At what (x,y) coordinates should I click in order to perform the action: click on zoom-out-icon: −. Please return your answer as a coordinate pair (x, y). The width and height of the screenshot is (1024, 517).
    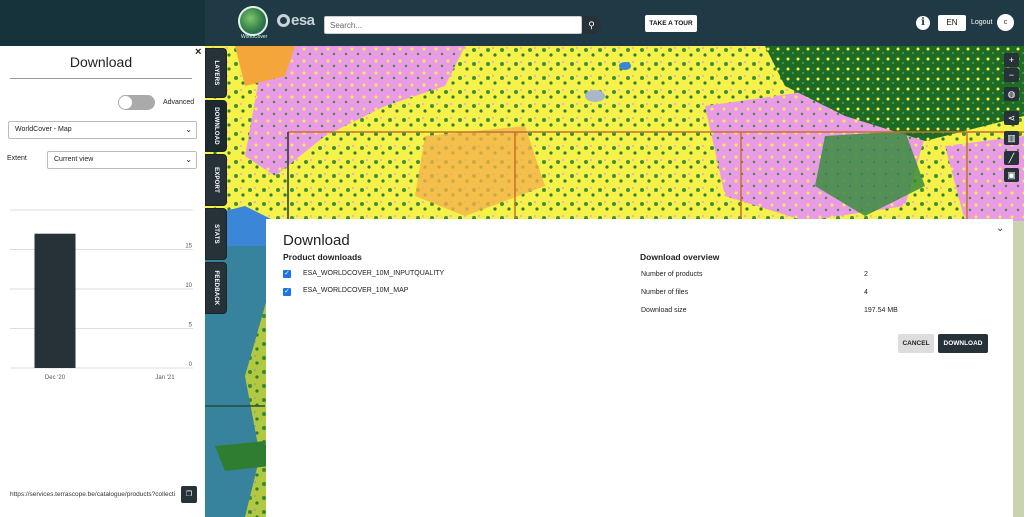
    Looking at the image, I should click on (1011, 75).